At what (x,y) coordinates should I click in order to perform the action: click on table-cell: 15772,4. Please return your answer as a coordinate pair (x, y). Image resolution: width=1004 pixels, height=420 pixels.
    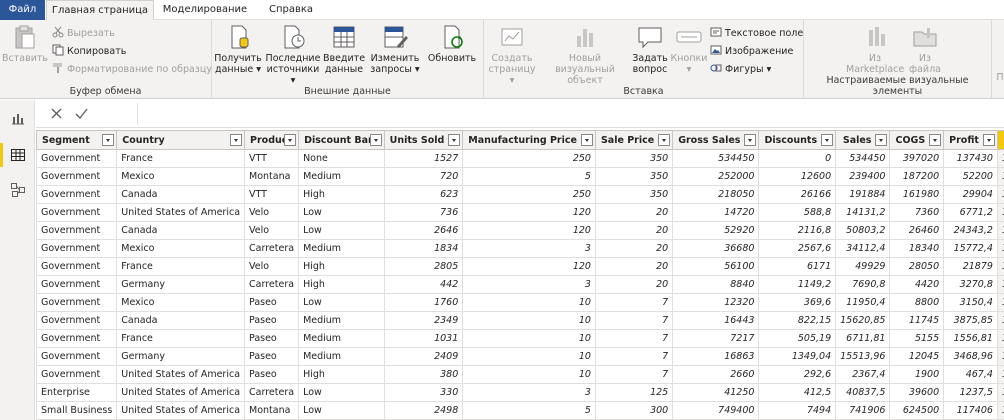
    Looking at the image, I should click on (970, 248).